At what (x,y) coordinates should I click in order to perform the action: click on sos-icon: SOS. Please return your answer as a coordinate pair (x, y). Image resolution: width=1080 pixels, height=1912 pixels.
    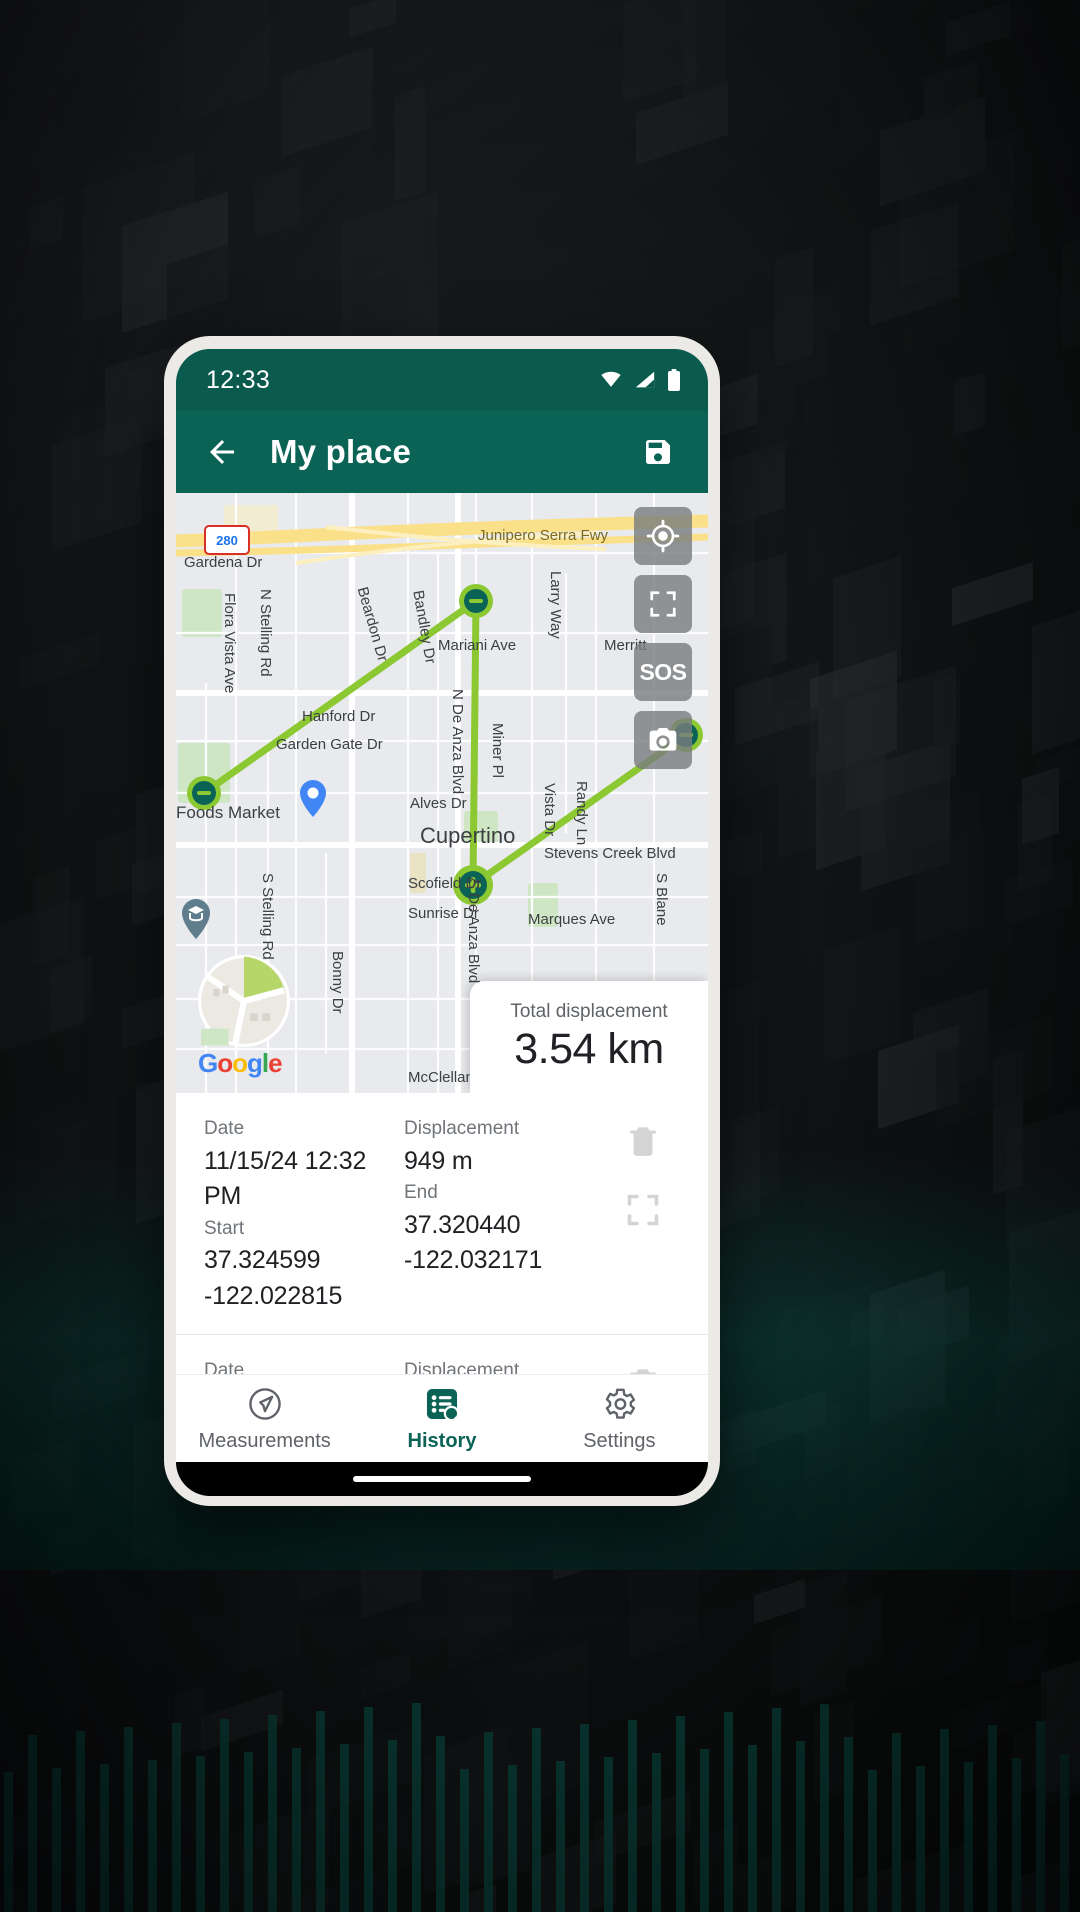
    Looking at the image, I should click on (663, 671).